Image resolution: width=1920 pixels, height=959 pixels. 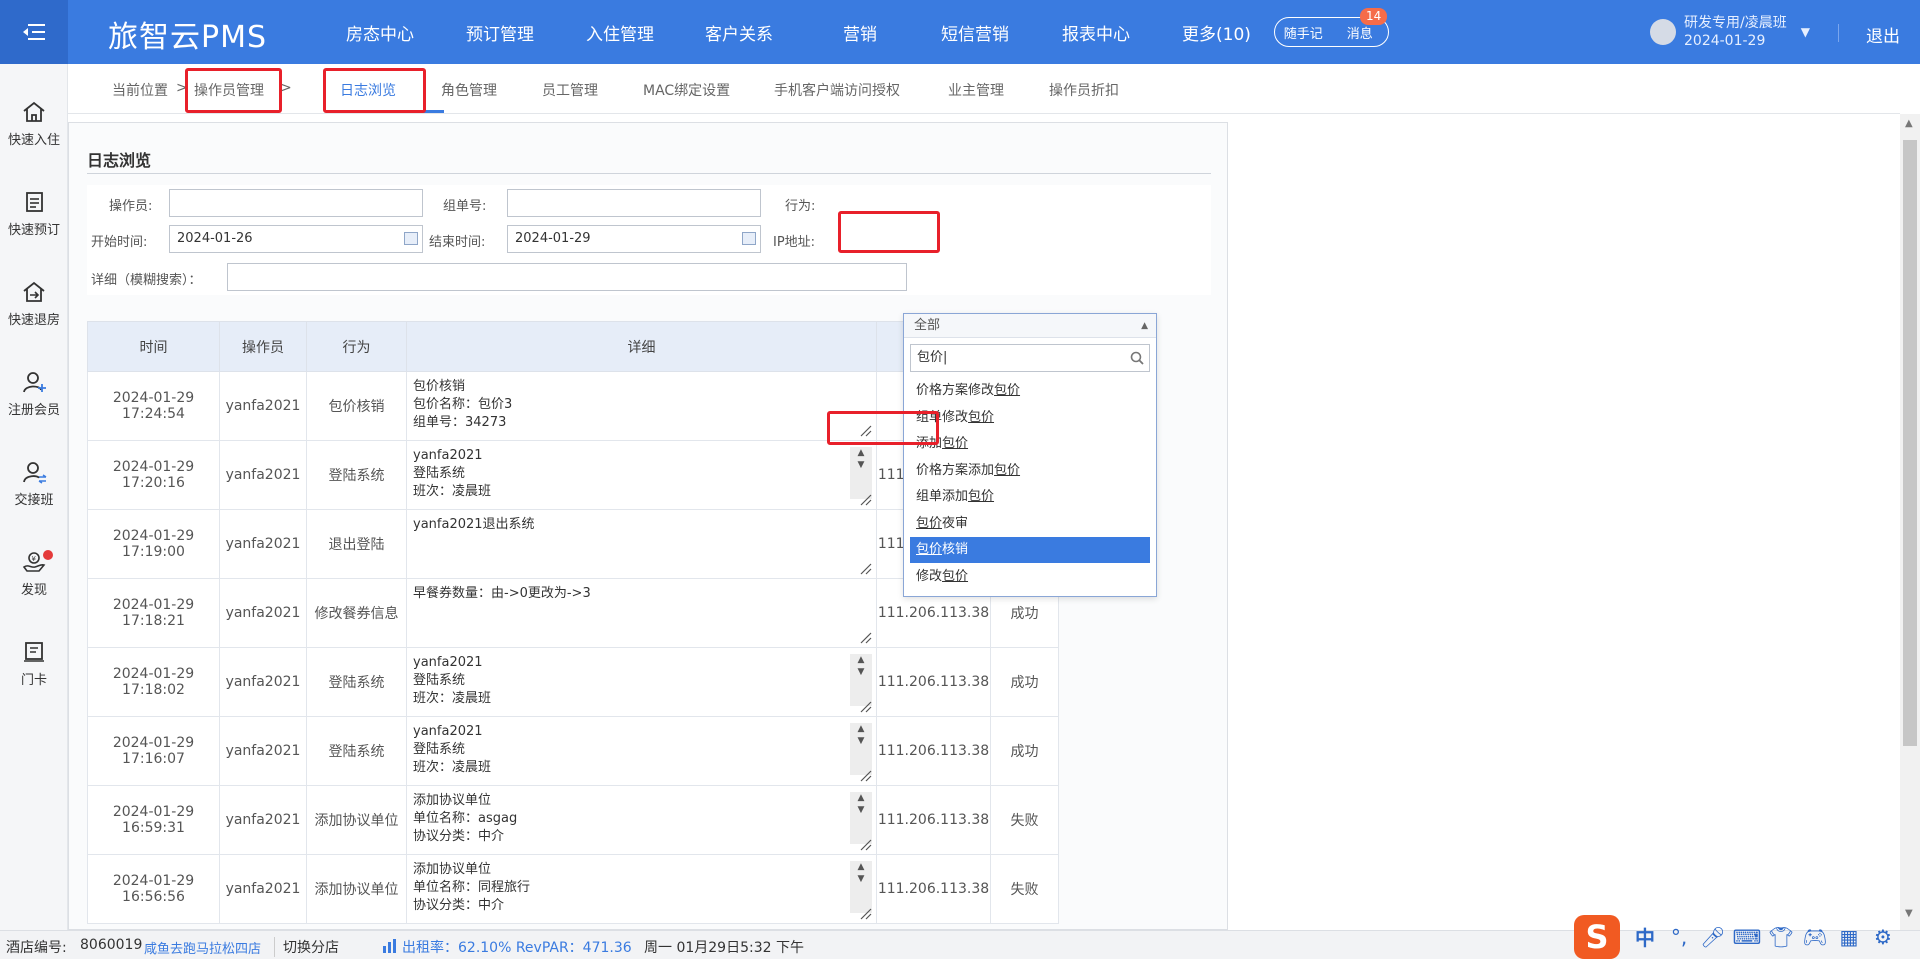 What do you see at coordinates (1030, 418) in the screenshot?
I see `dropdown-option: 组单修改包价` at bounding box center [1030, 418].